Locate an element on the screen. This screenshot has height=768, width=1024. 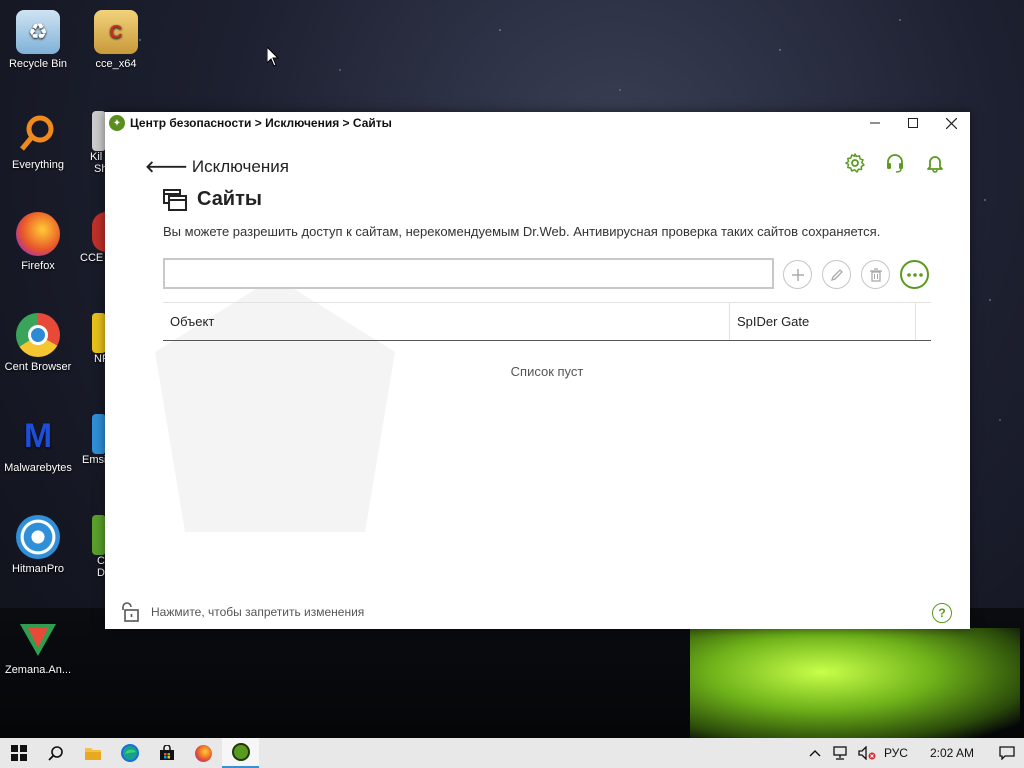
plus-icon is located at coordinates (797, 274).